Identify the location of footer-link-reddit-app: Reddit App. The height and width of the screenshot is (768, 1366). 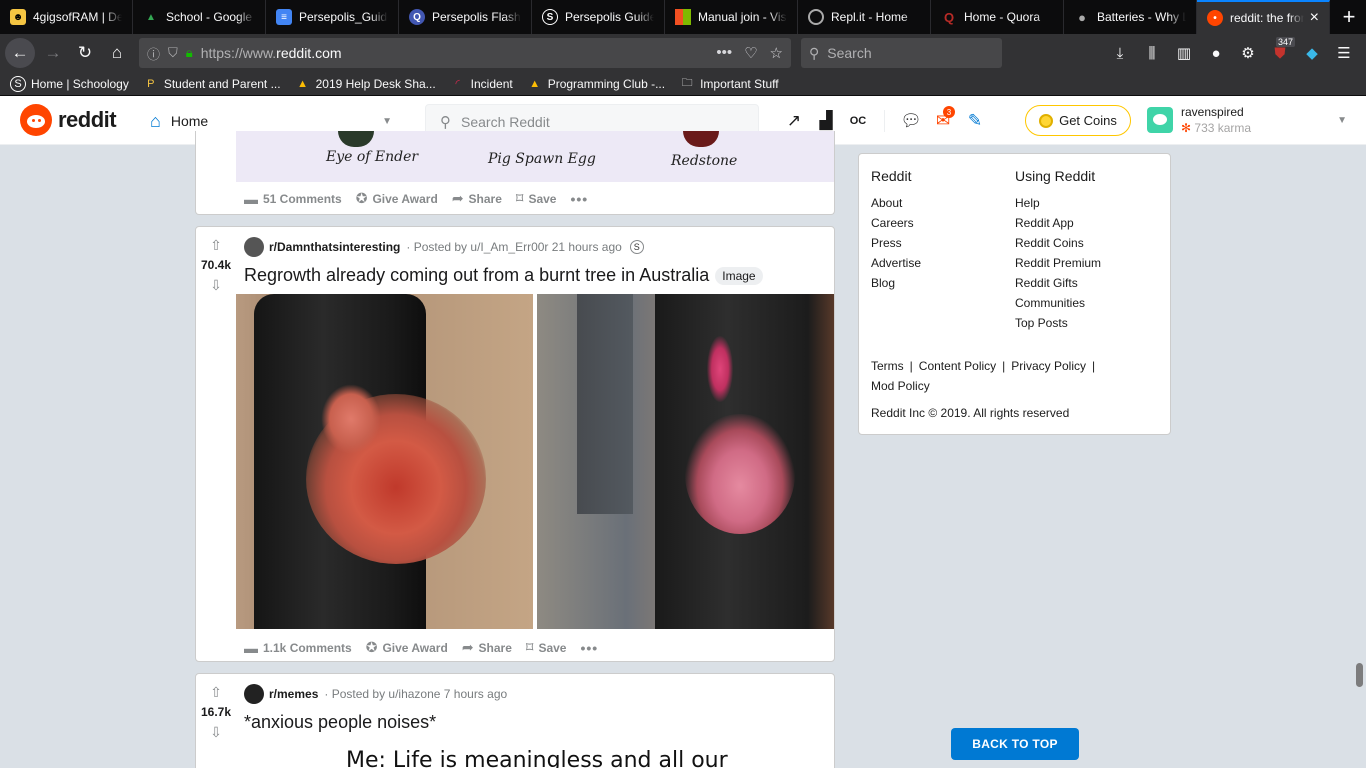
(1085, 223).